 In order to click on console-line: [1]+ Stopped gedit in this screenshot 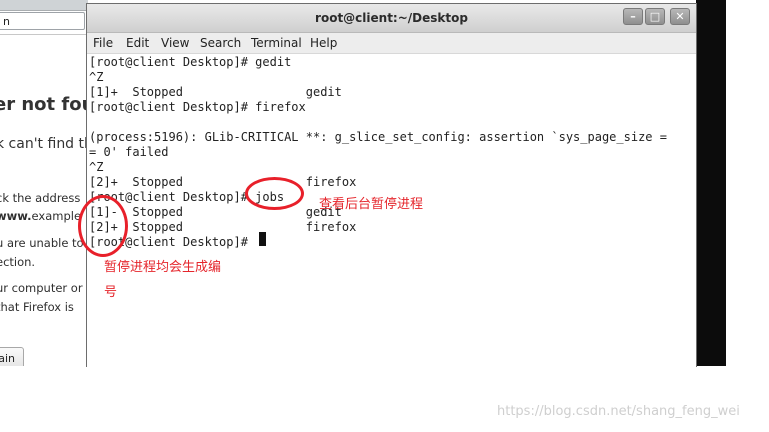, I will do `click(215, 92)`.